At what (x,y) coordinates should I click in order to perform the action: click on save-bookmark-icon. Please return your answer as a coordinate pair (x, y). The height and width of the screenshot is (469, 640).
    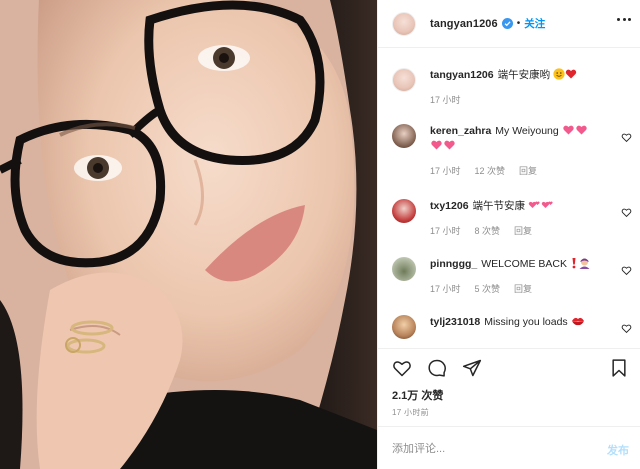
    Looking at the image, I should click on (619, 368).